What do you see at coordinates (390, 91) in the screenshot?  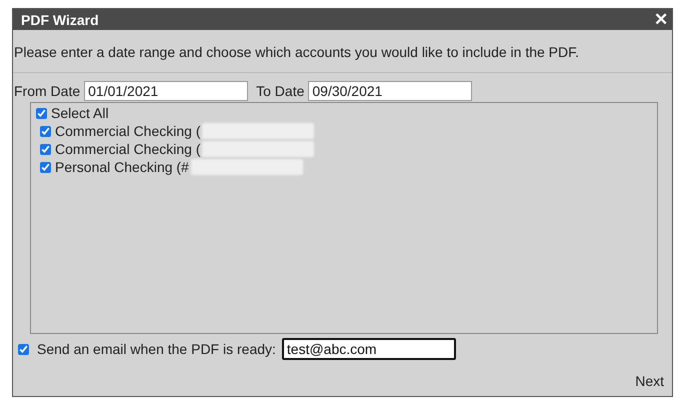 I see `to-date-field: 09/30/2021` at bounding box center [390, 91].